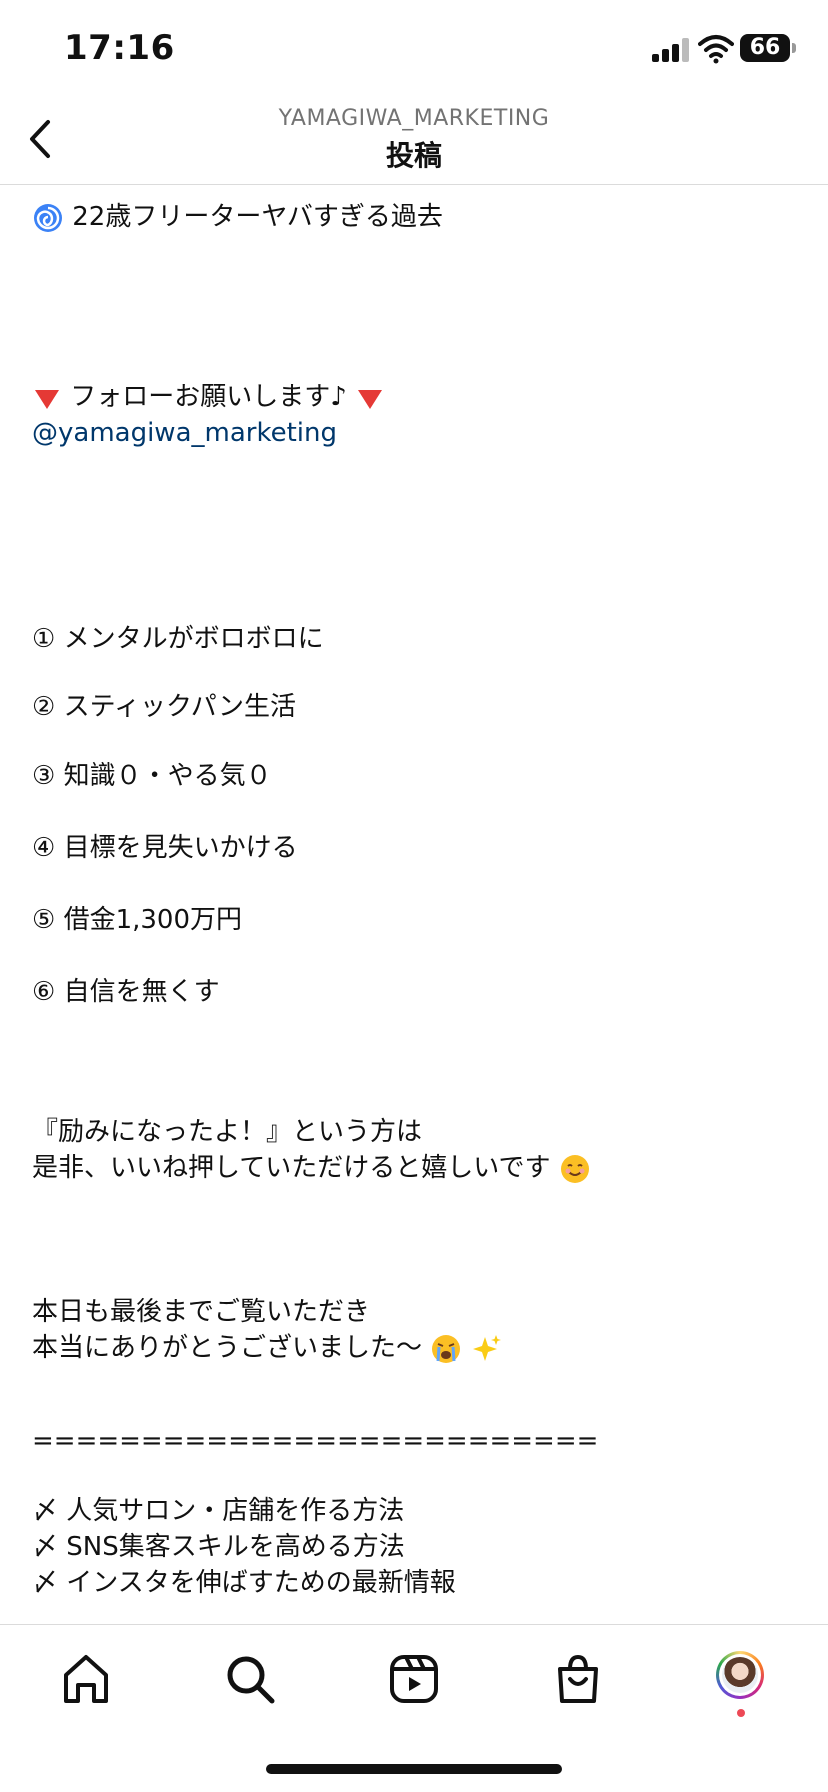  Describe the element at coordinates (414, 1679) in the screenshot. I see `reels-icon` at that location.